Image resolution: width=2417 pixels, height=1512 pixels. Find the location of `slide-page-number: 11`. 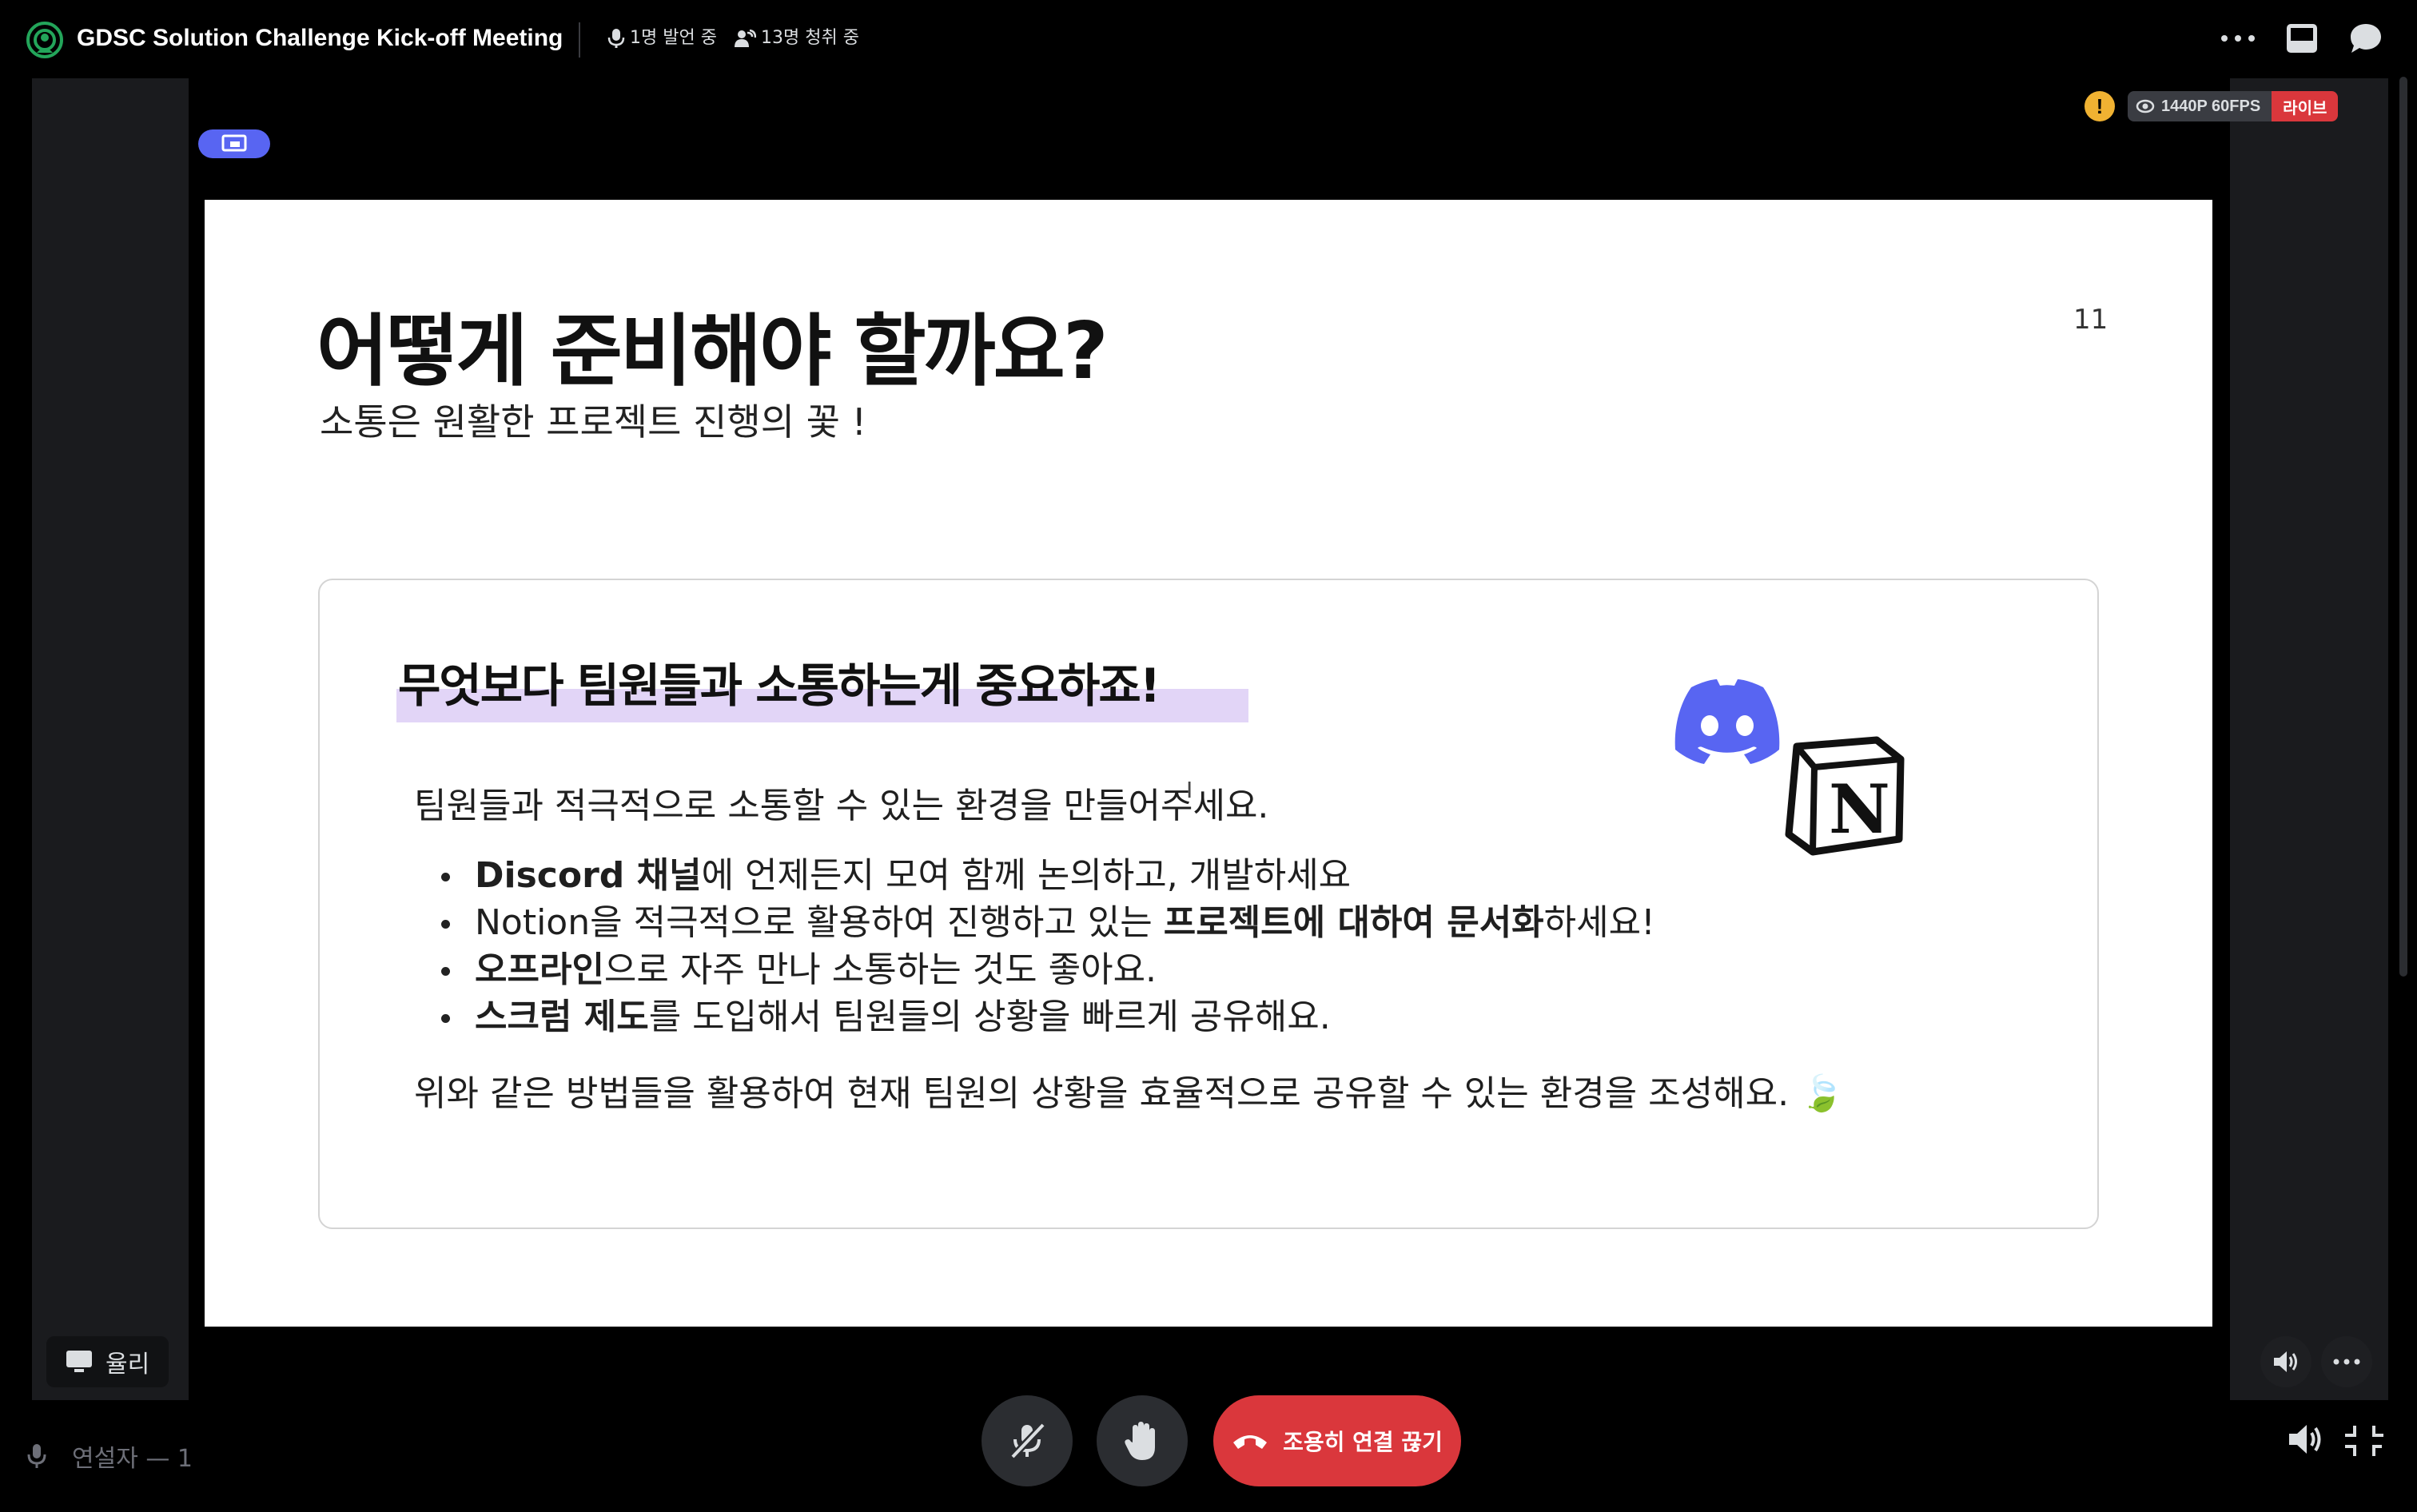

slide-page-number: 11 is located at coordinates (2090, 320).